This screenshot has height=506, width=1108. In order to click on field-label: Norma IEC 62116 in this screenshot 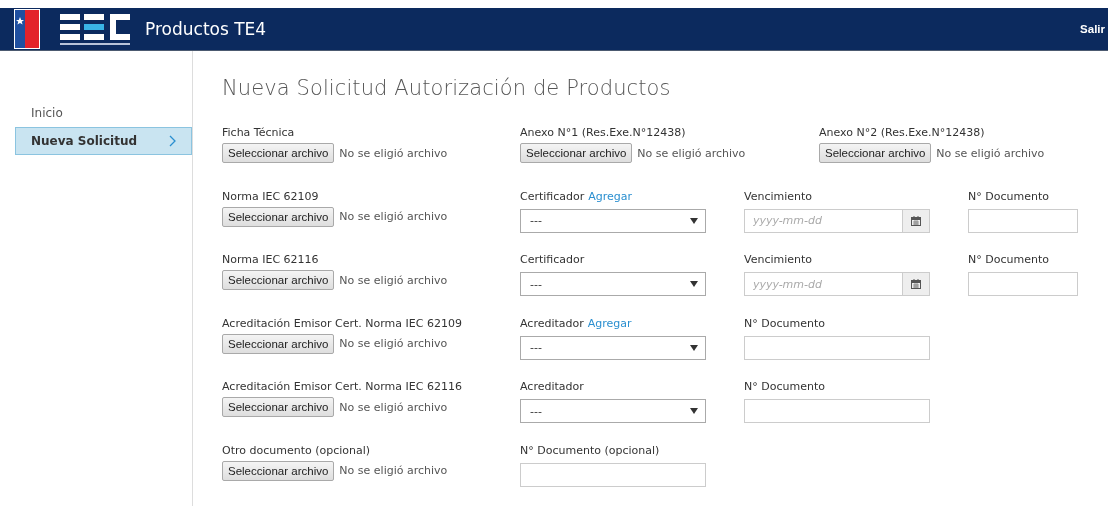, I will do `click(270, 260)`.